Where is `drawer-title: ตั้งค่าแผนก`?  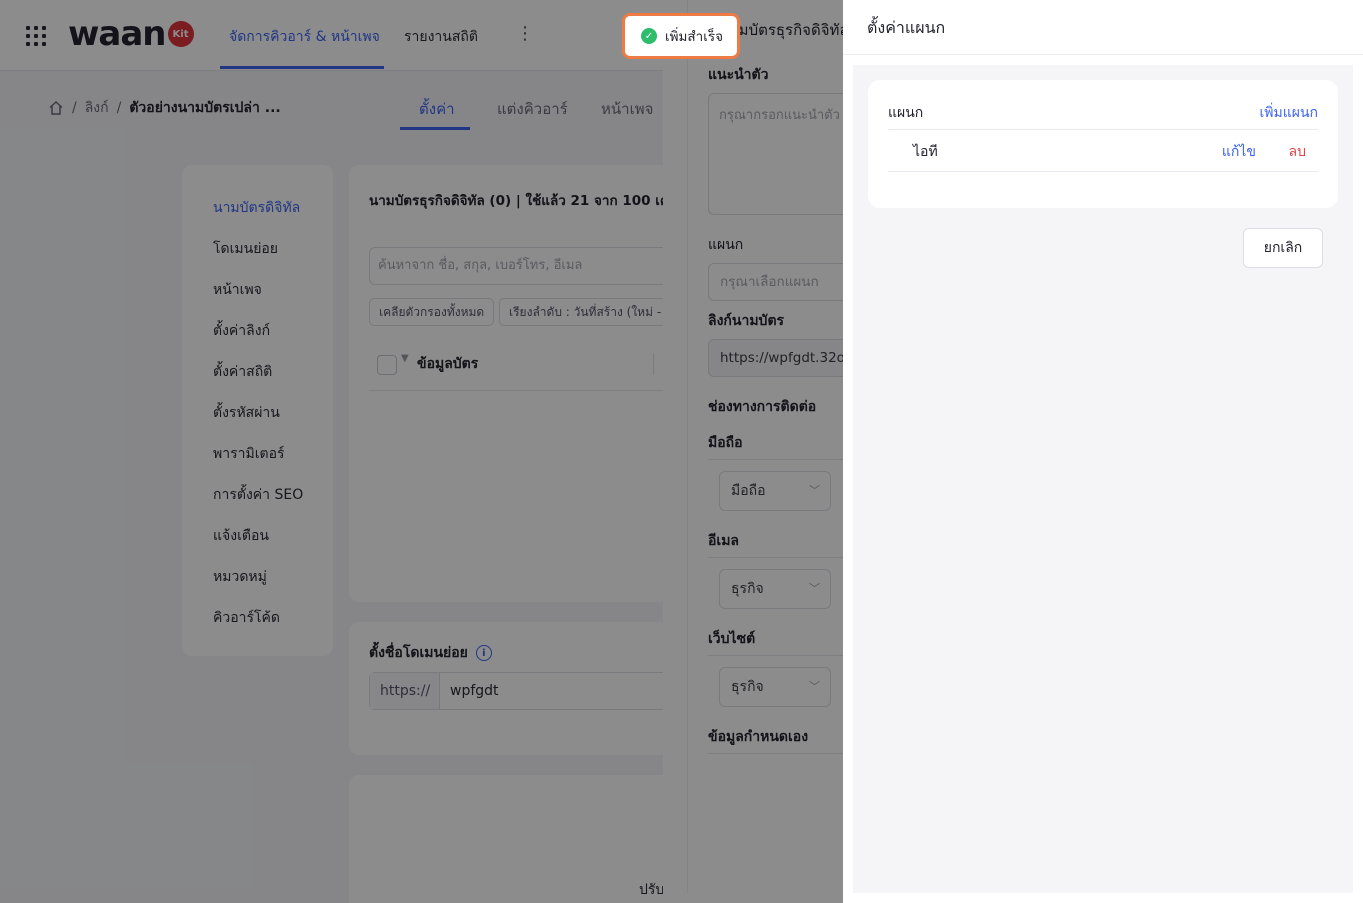
drawer-title: ตั้งค่าแผนก is located at coordinates (906, 28).